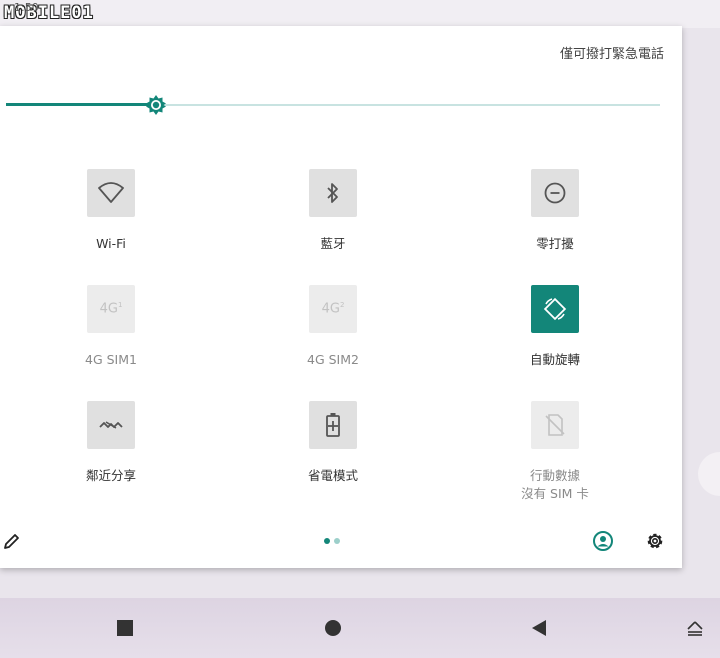 This screenshot has height=658, width=720. I want to click on 4g-sim1-icon: 4G1, so click(111, 309).